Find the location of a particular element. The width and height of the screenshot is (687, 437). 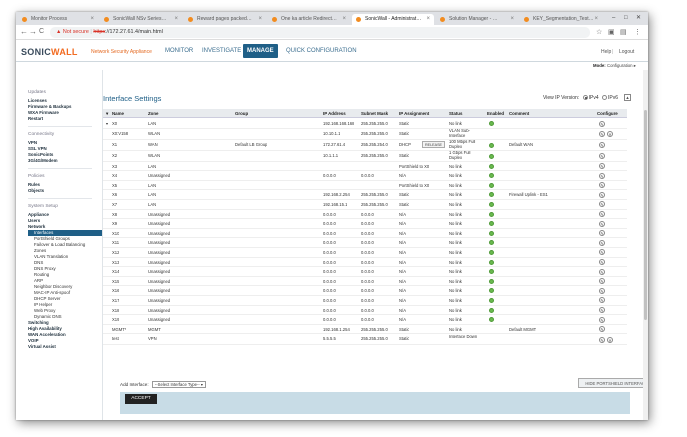

table-row: X3 LAN PortShield to X0 No link ✎ is located at coordinates (365, 167).